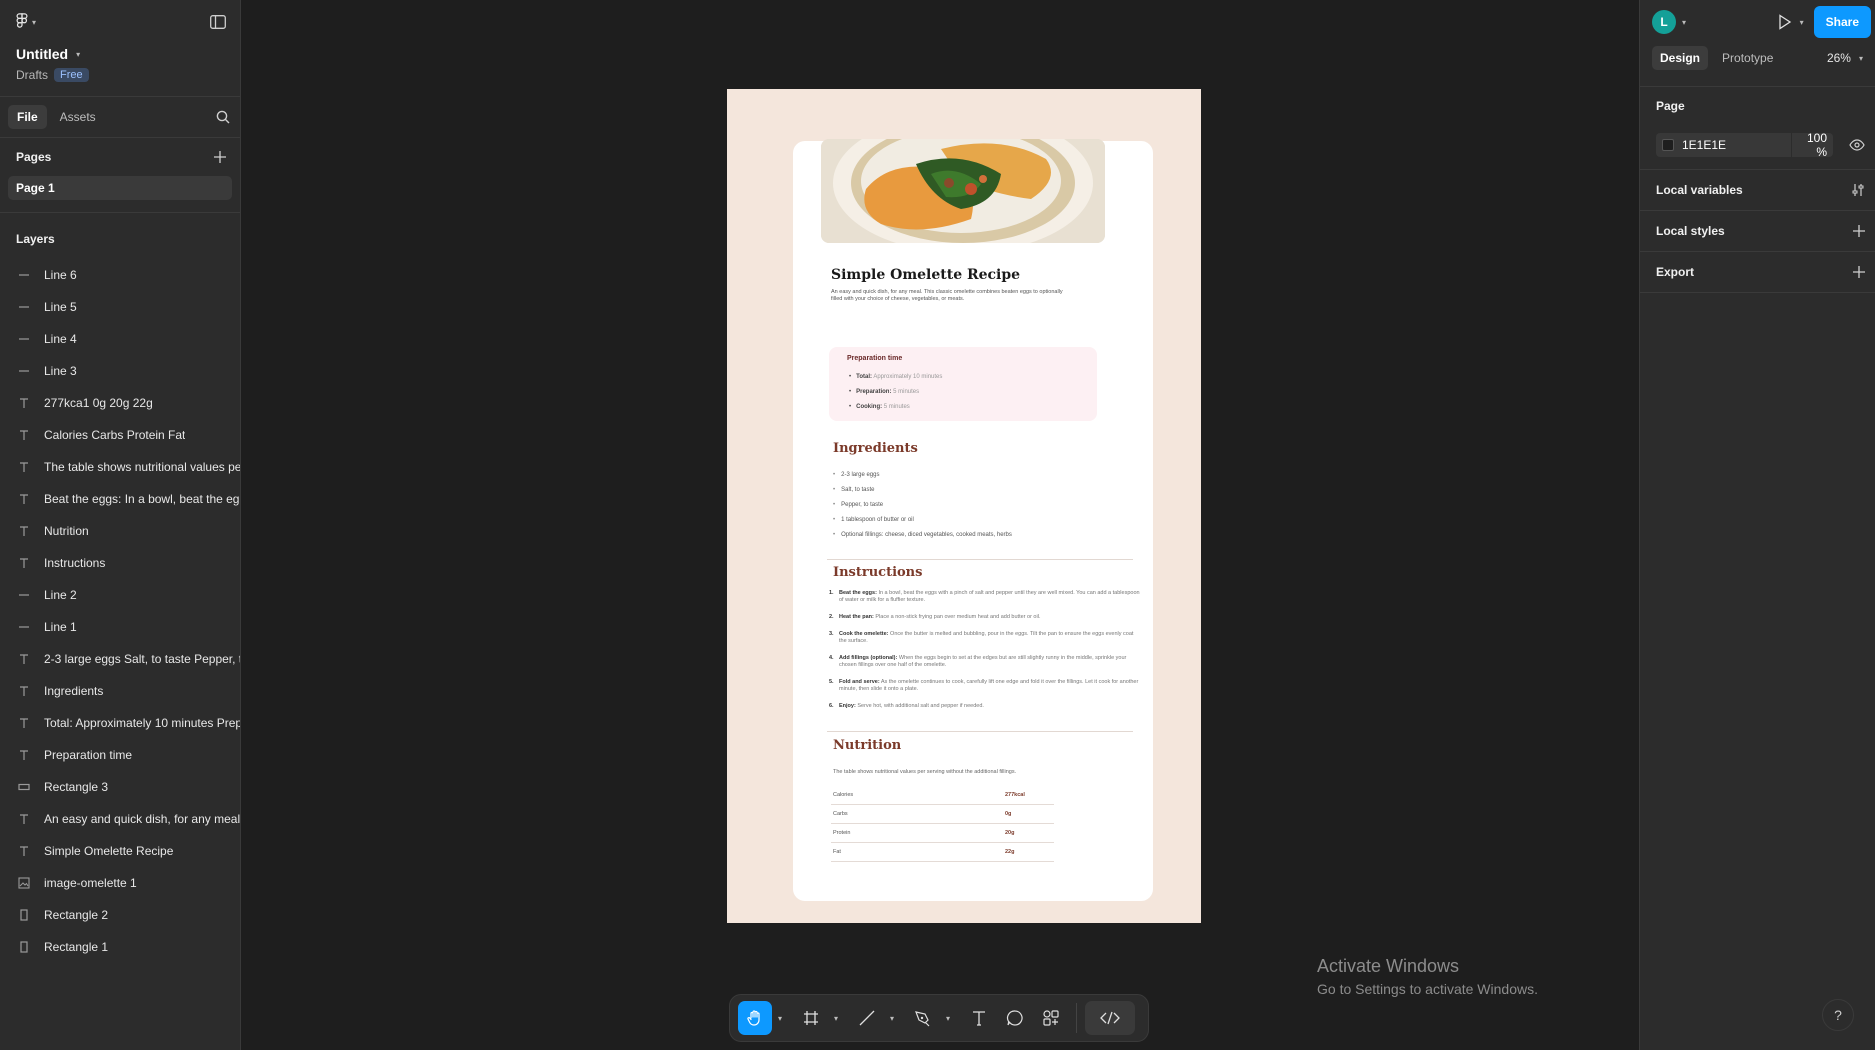  What do you see at coordinates (1859, 231) in the screenshot?
I see `add-style-plus-icon` at bounding box center [1859, 231].